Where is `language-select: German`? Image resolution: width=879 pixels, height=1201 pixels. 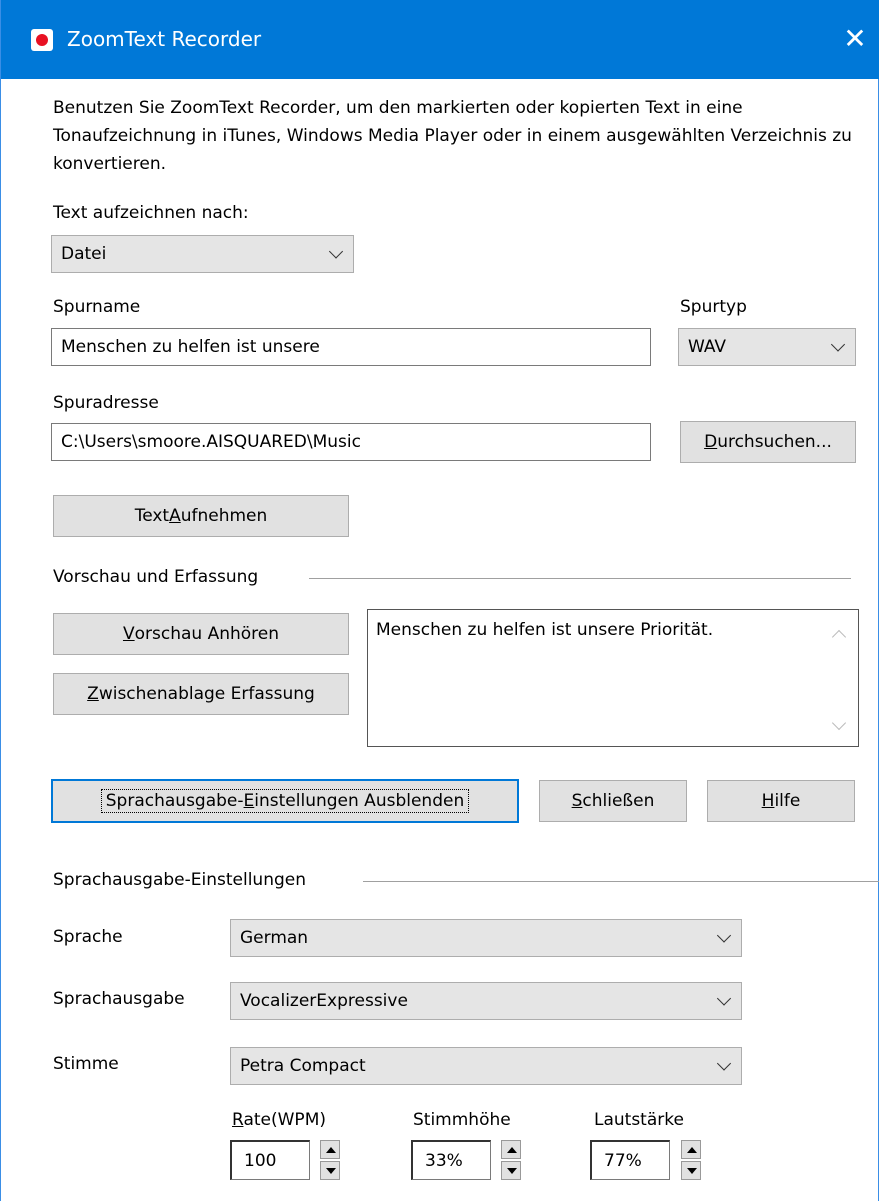
language-select: German is located at coordinates (486, 938).